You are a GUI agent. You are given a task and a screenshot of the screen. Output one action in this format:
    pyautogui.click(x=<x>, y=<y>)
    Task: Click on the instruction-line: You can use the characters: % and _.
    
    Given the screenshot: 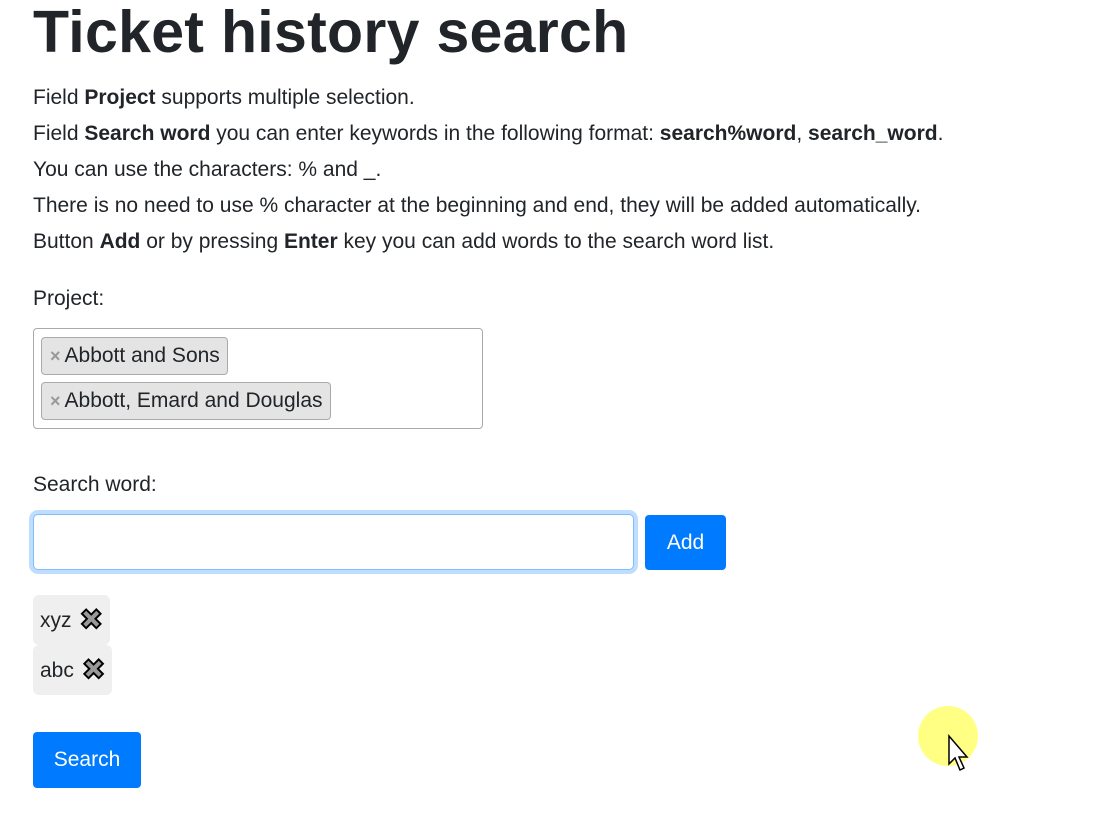 What is the action you would take?
    pyautogui.click(x=207, y=169)
    